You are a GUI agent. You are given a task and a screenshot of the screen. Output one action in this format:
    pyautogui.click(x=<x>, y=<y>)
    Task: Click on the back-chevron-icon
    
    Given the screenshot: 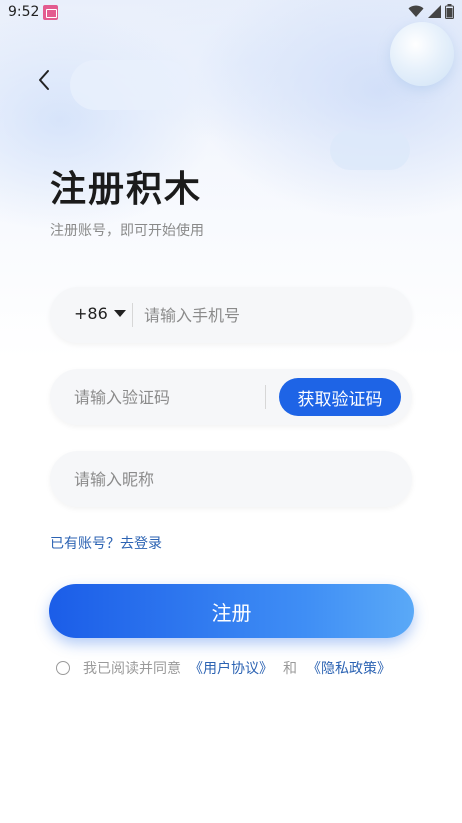 What is the action you would take?
    pyautogui.click(x=44, y=80)
    